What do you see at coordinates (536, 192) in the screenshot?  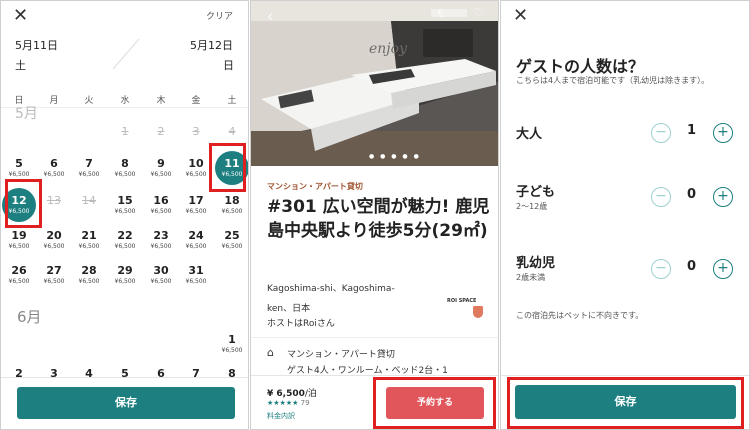 I see `children-label: 子ども` at bounding box center [536, 192].